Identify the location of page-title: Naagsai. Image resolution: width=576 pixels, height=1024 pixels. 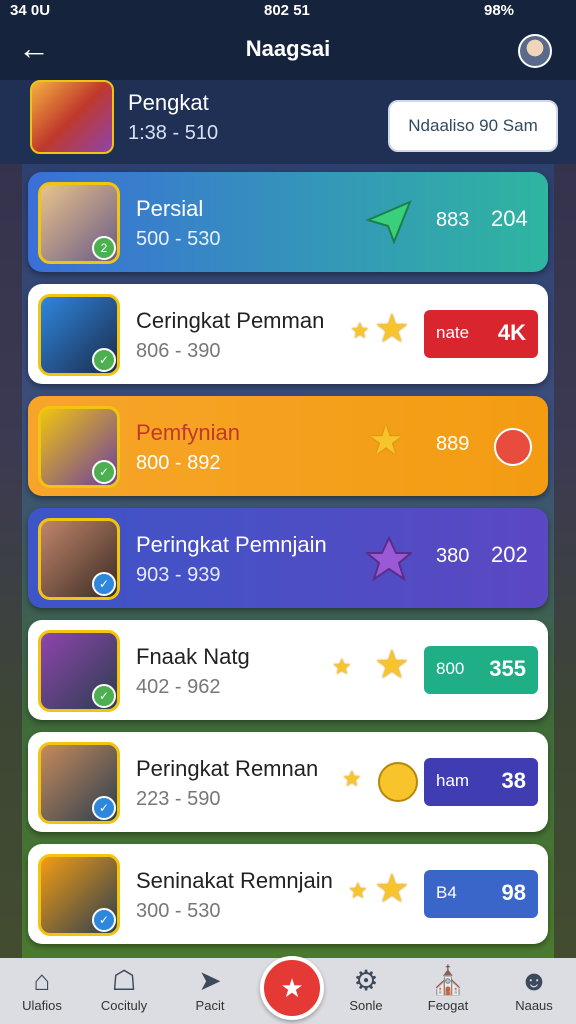
(288, 48).